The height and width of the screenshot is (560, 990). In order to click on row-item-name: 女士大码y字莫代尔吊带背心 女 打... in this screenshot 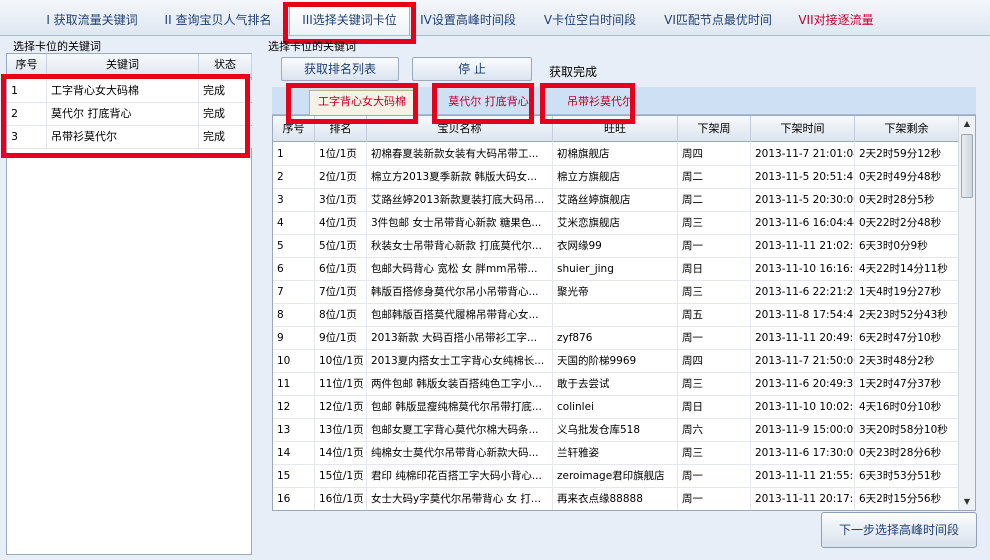, I will do `click(460, 499)`.